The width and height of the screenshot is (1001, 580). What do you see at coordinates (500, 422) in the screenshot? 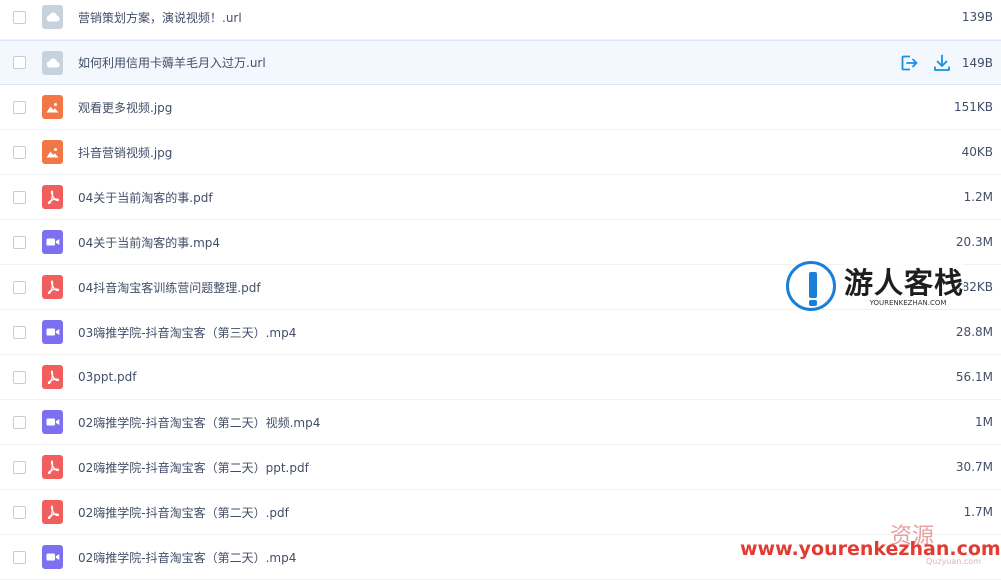
I see `file-row: 02嗨推学院-抖音淘宝客（第二天）视频.mp4 1M` at bounding box center [500, 422].